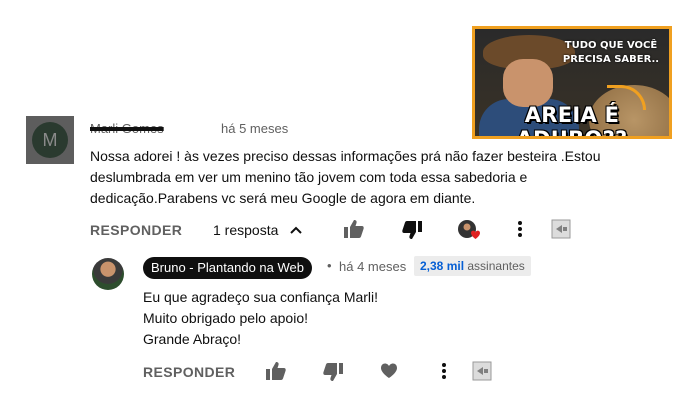  What do you see at coordinates (611, 59) in the screenshot?
I see `thumbnail-top-line2: PRECISA SABER..` at bounding box center [611, 59].